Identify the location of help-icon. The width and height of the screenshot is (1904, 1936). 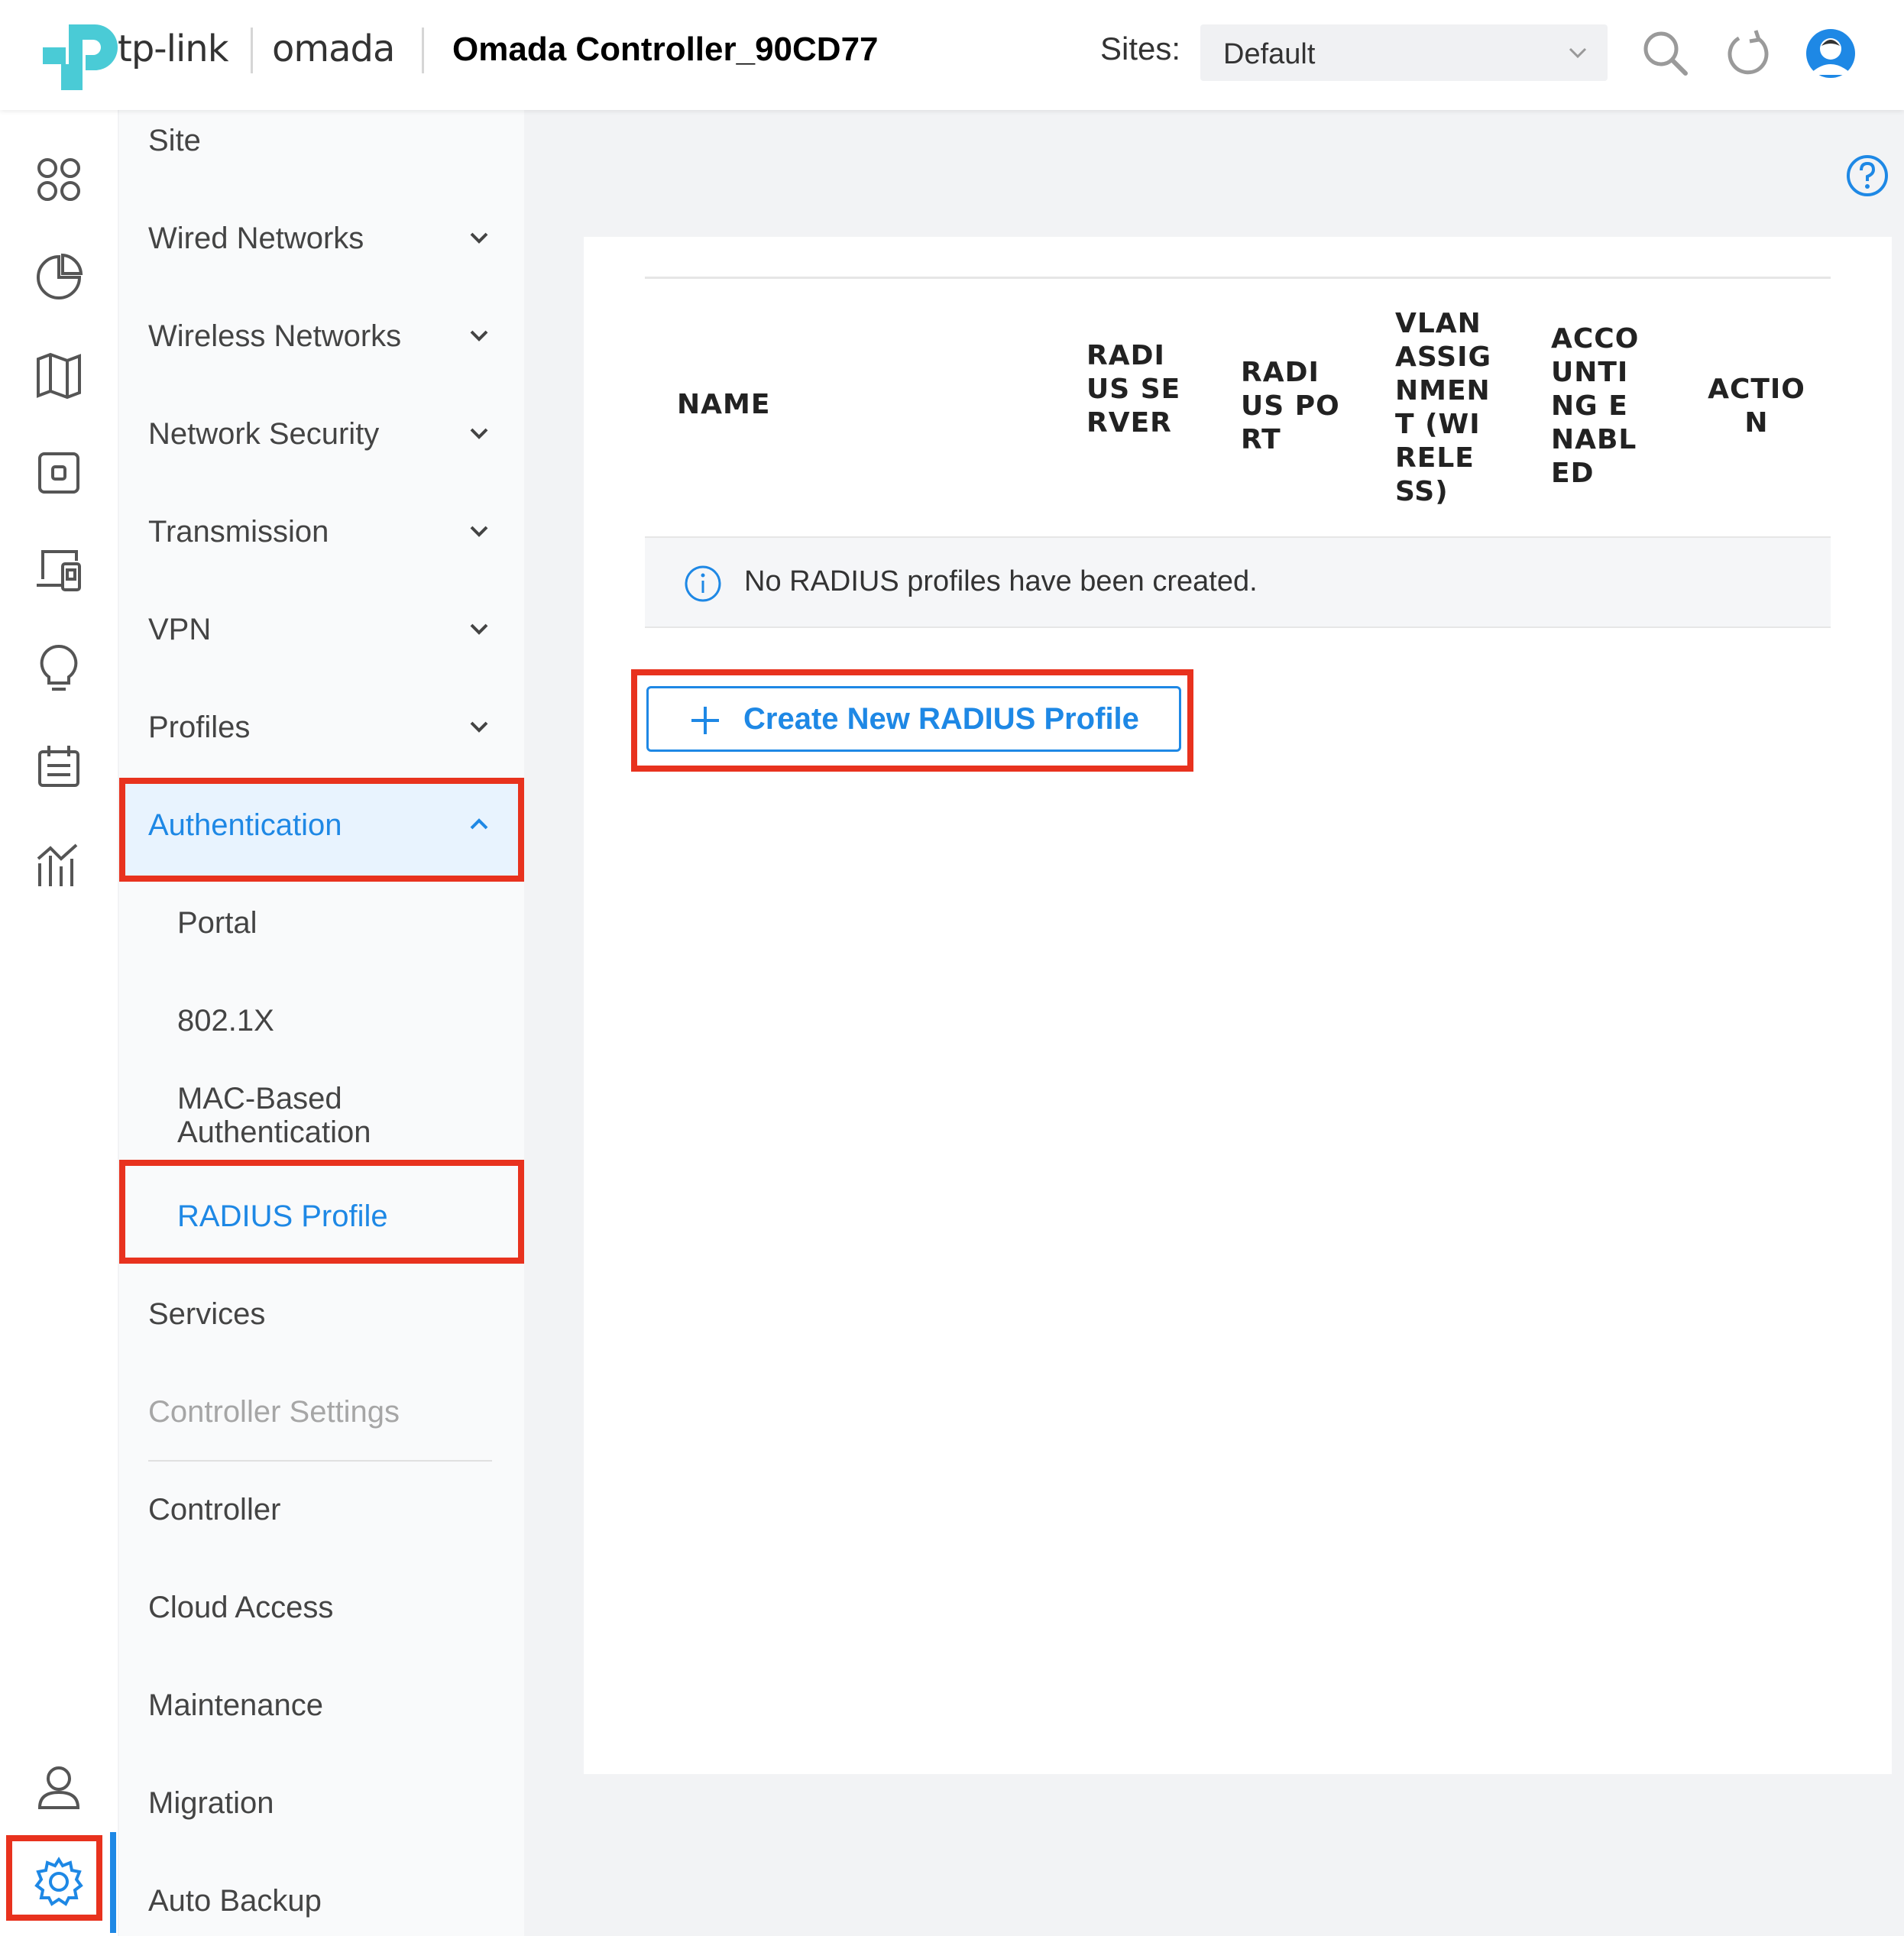
(1867, 176).